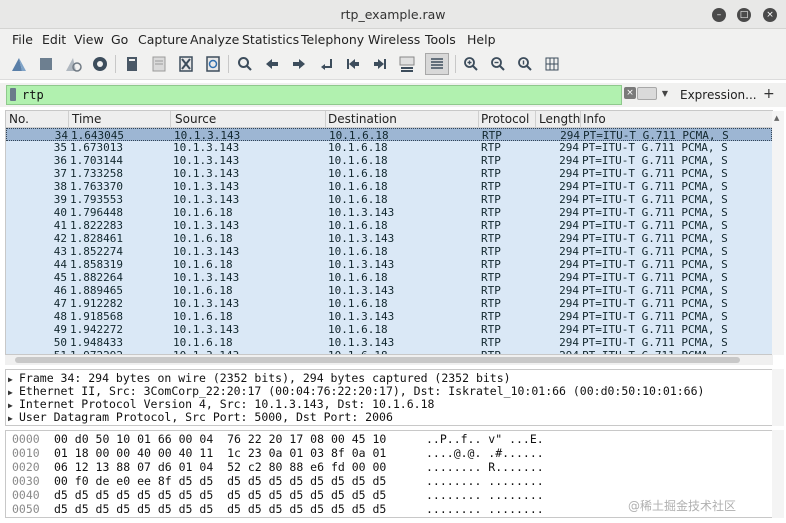 The height and width of the screenshot is (523, 786). I want to click on menu-file: File, so click(22, 39).